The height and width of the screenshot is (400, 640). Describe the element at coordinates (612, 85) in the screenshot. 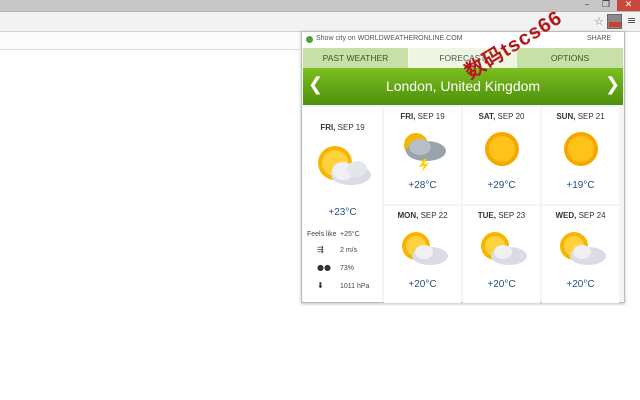

I see `next-location-icon: ❯` at that location.